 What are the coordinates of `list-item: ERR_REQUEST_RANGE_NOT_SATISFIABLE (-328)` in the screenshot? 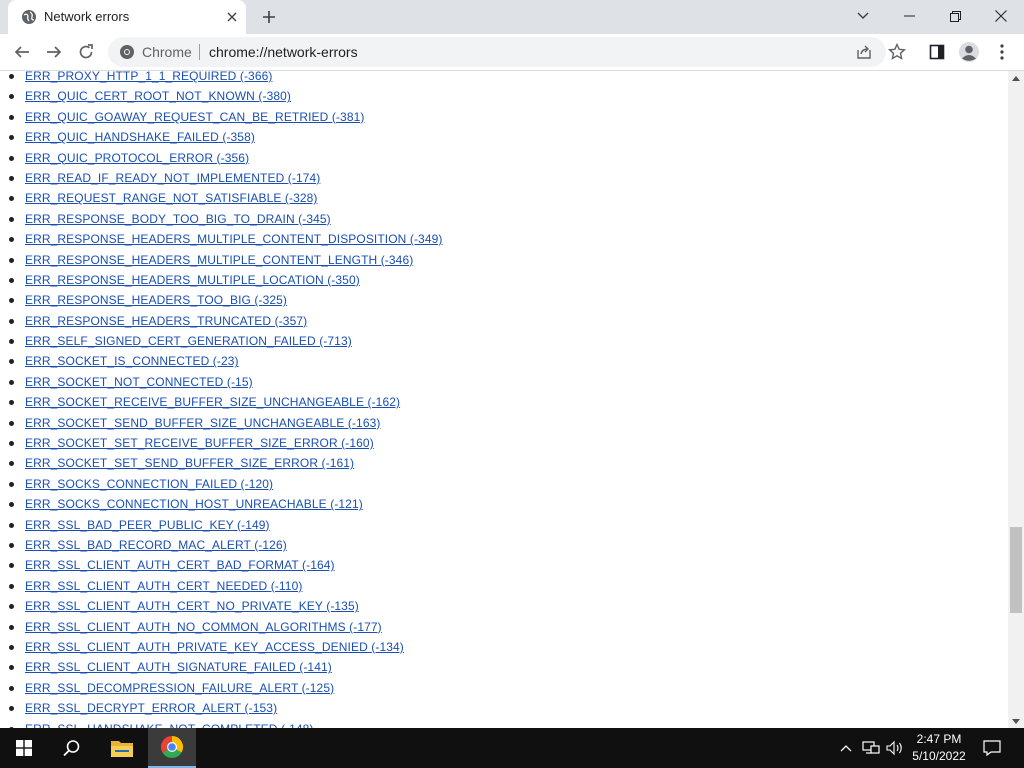 It's located at (225, 198).